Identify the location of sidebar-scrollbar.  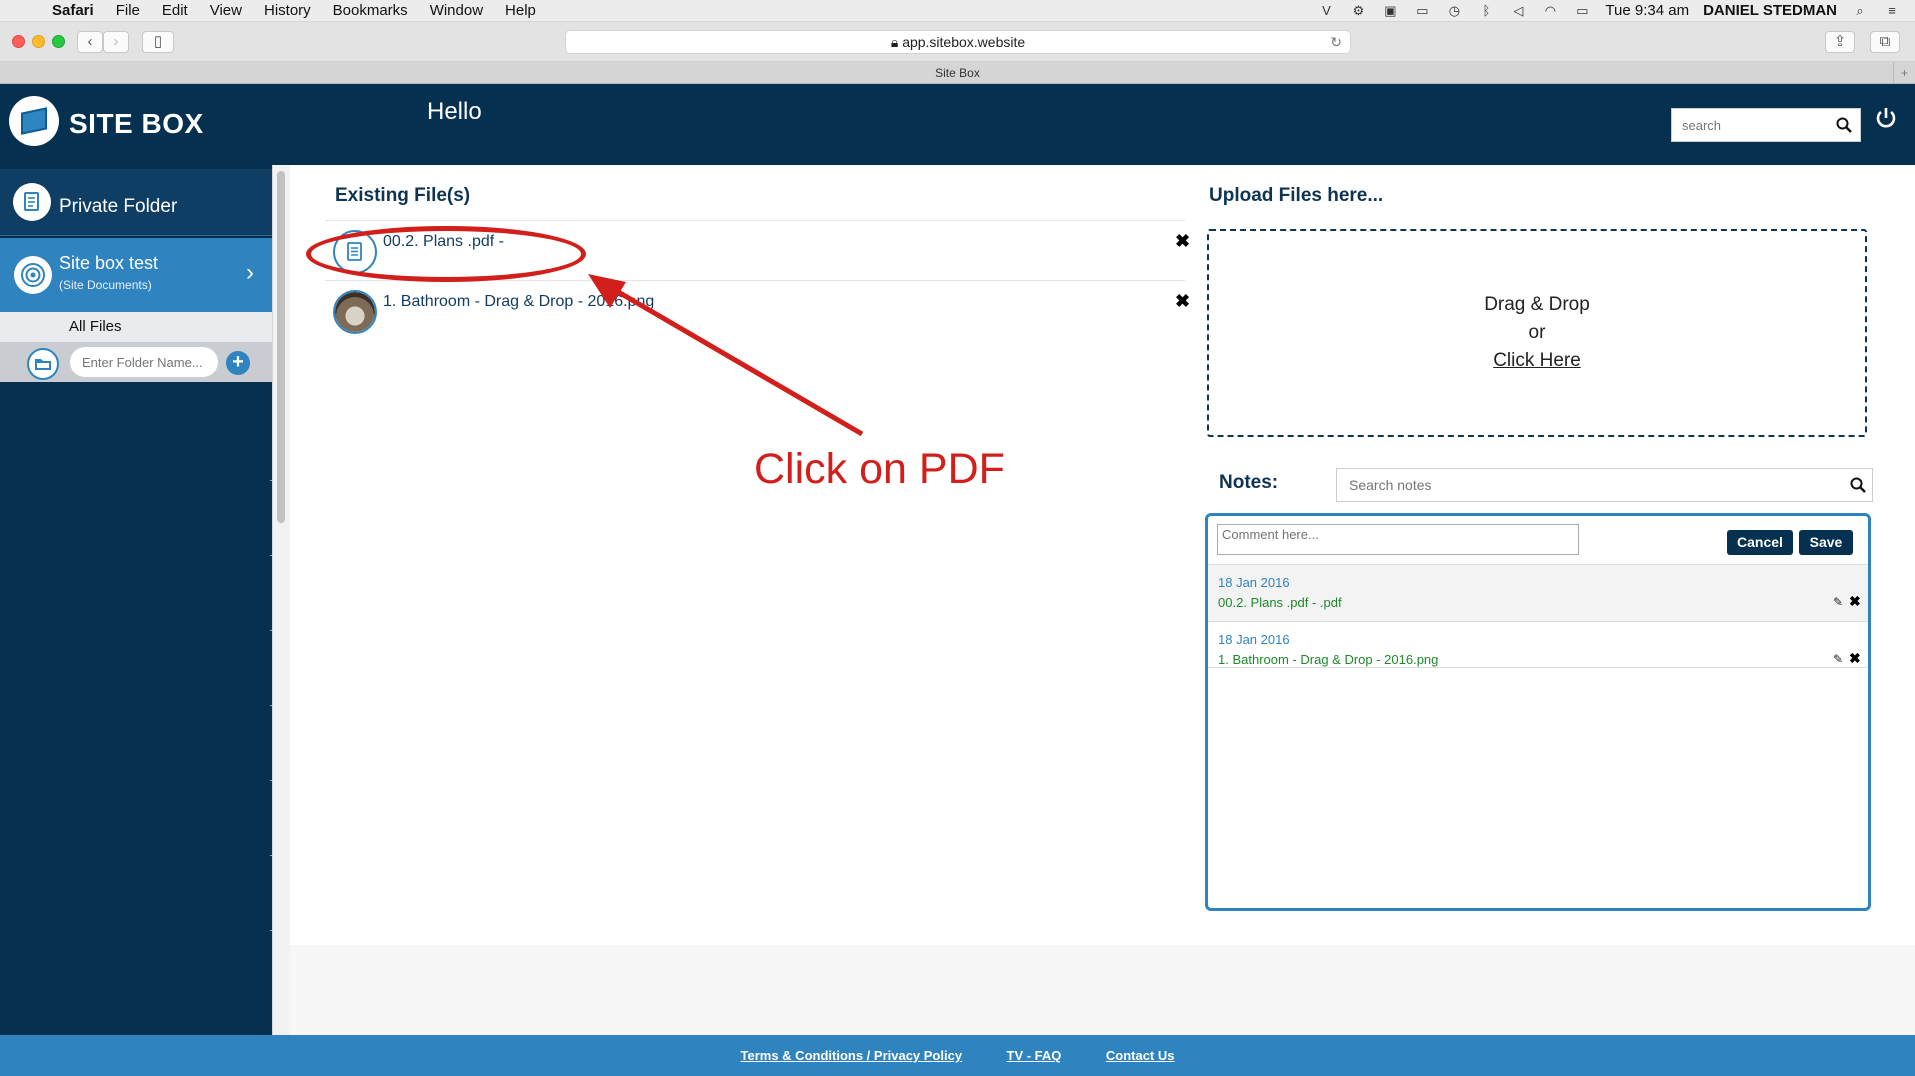
(281, 600).